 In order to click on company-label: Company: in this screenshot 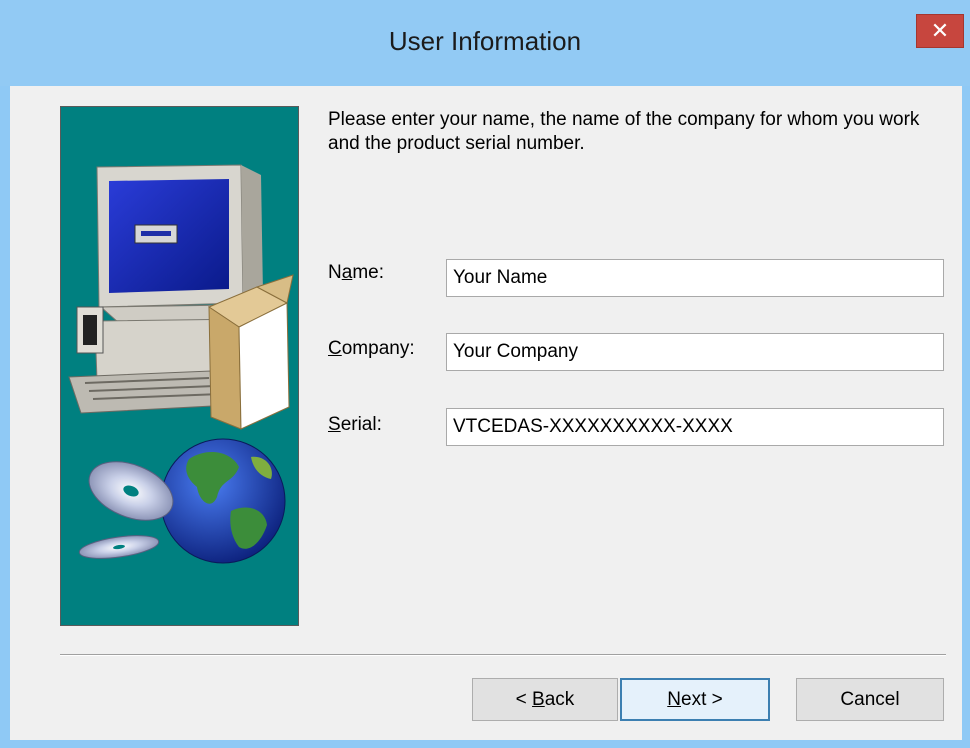, I will do `click(371, 348)`.